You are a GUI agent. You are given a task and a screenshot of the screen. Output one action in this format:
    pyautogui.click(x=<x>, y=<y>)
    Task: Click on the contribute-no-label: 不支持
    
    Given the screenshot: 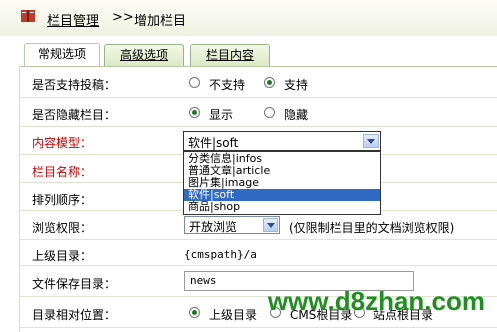 What is the action you would take?
    pyautogui.click(x=227, y=85)
    